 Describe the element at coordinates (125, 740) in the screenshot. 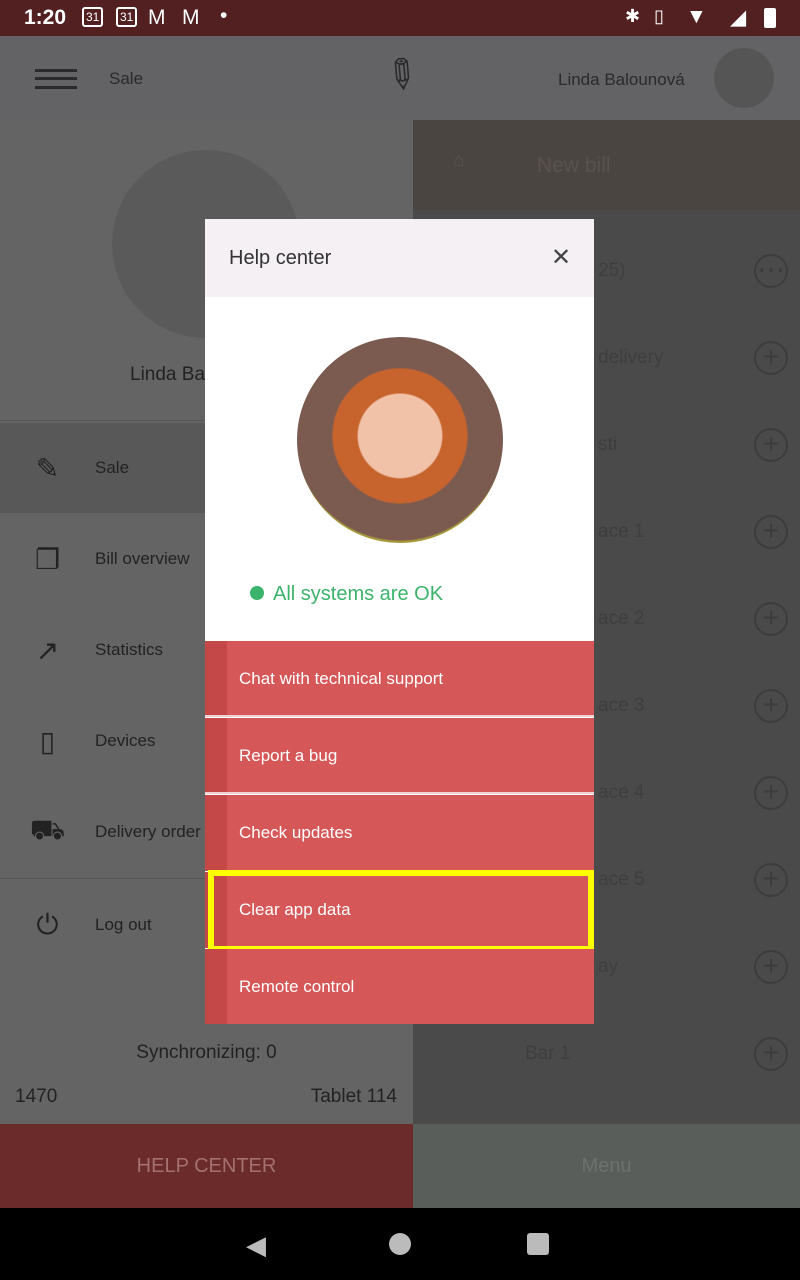

I see `nav-label: Devices` at that location.